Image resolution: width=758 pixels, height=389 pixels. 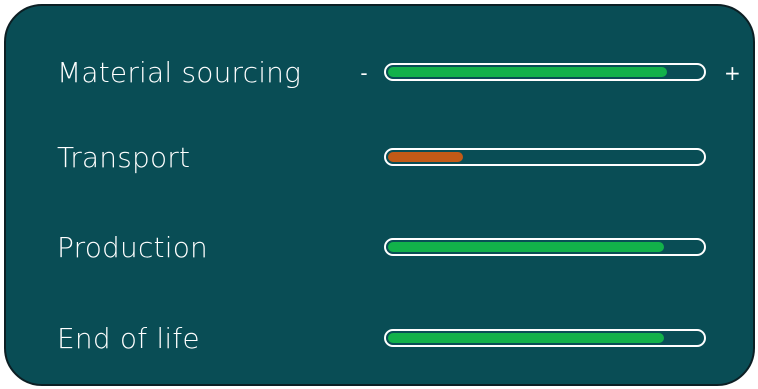 I want to click on row-production: Production, so click(x=379, y=248).